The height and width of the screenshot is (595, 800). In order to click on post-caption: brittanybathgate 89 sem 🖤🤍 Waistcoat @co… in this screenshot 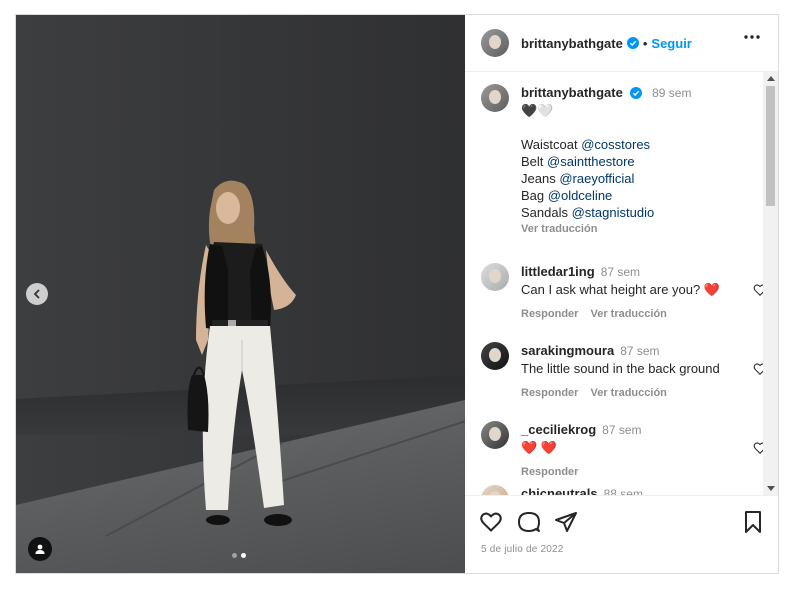, I will do `click(616, 161)`.